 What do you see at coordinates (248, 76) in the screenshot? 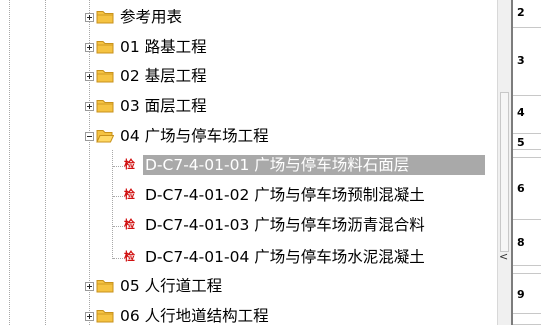
I see `tree-item-02-base-course: 02 基层工程` at bounding box center [248, 76].